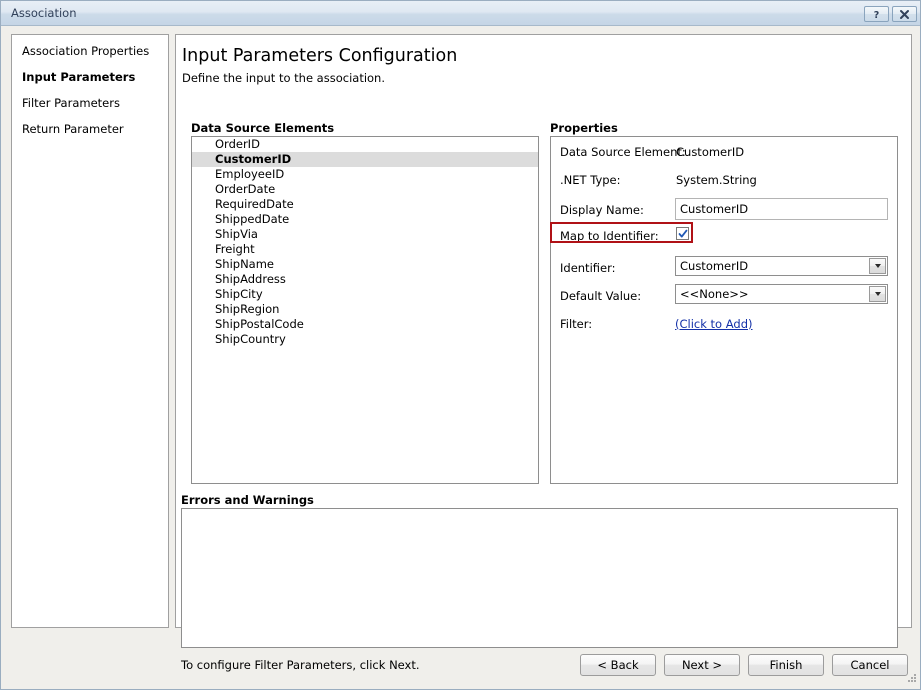  What do you see at coordinates (365, 159) in the screenshot?
I see `list-item: CustomerID` at bounding box center [365, 159].